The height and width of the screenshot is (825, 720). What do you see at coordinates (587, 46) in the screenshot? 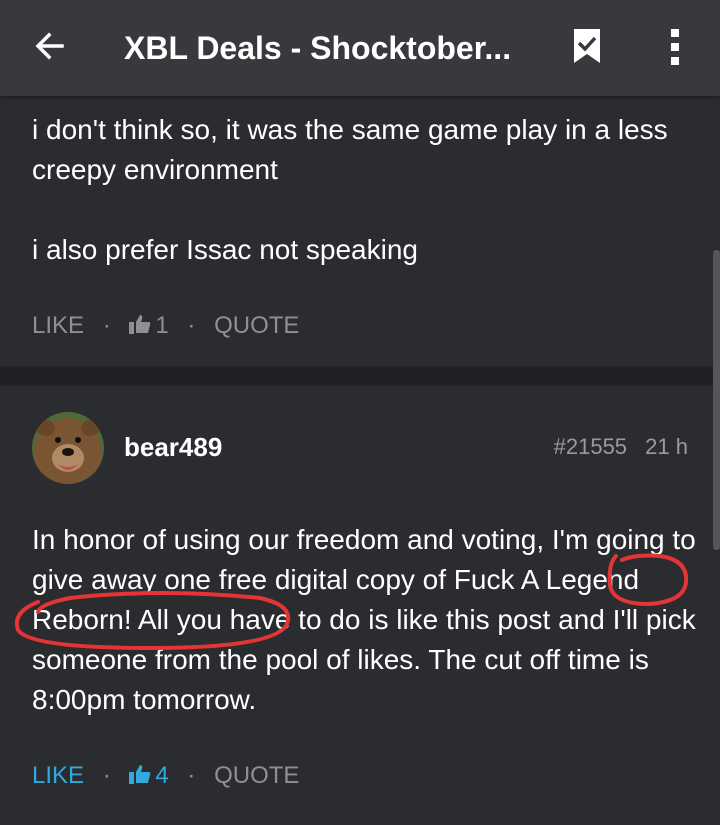
I see `bookmark-check-icon` at bounding box center [587, 46].